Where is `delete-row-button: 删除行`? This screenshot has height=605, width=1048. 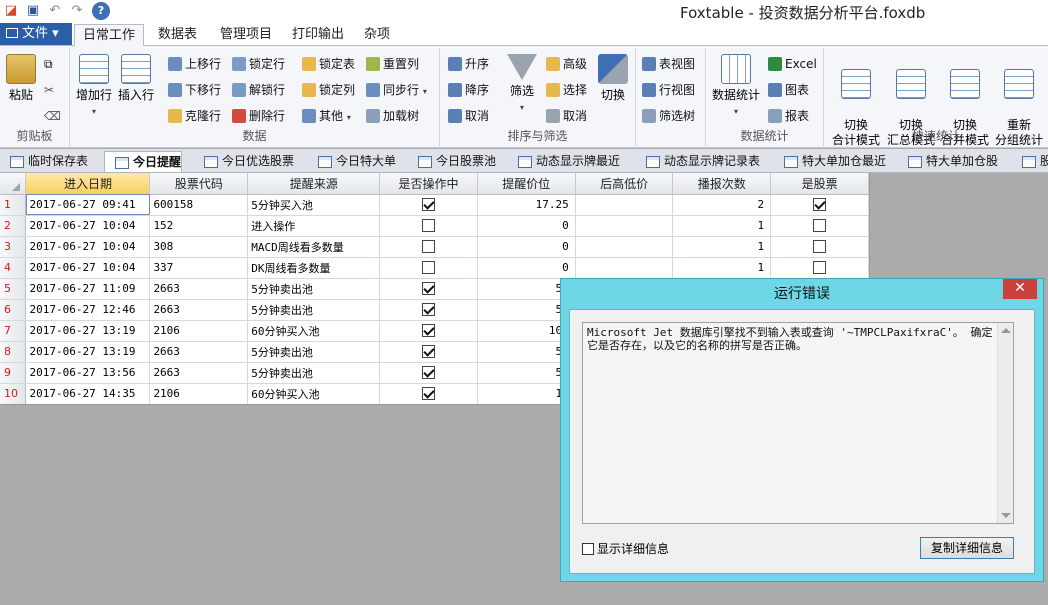
delete-row-button: 删除行 is located at coordinates (258, 116).